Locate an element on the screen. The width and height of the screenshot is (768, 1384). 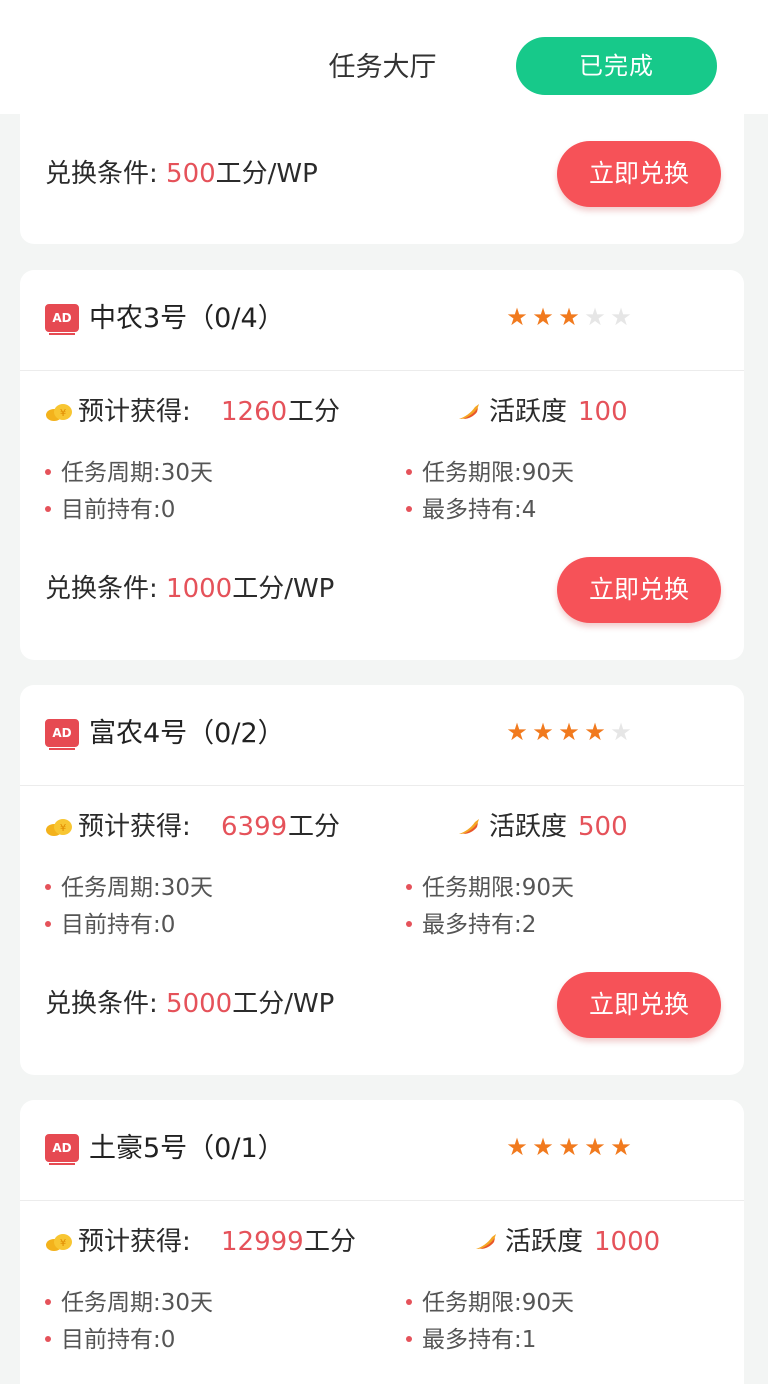
completed-tab-button: 已完成 is located at coordinates (616, 66).